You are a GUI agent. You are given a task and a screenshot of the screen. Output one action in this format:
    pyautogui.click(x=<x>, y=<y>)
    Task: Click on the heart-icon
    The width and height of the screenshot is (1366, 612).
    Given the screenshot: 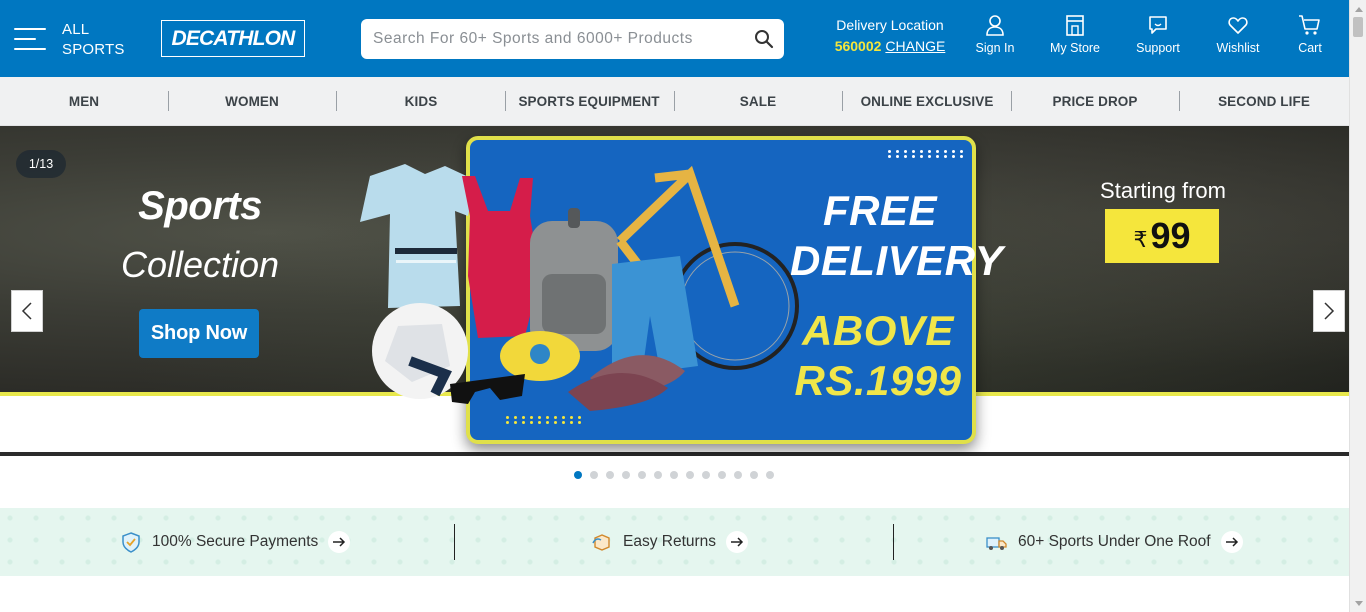 What is the action you would take?
    pyautogui.click(x=1238, y=25)
    